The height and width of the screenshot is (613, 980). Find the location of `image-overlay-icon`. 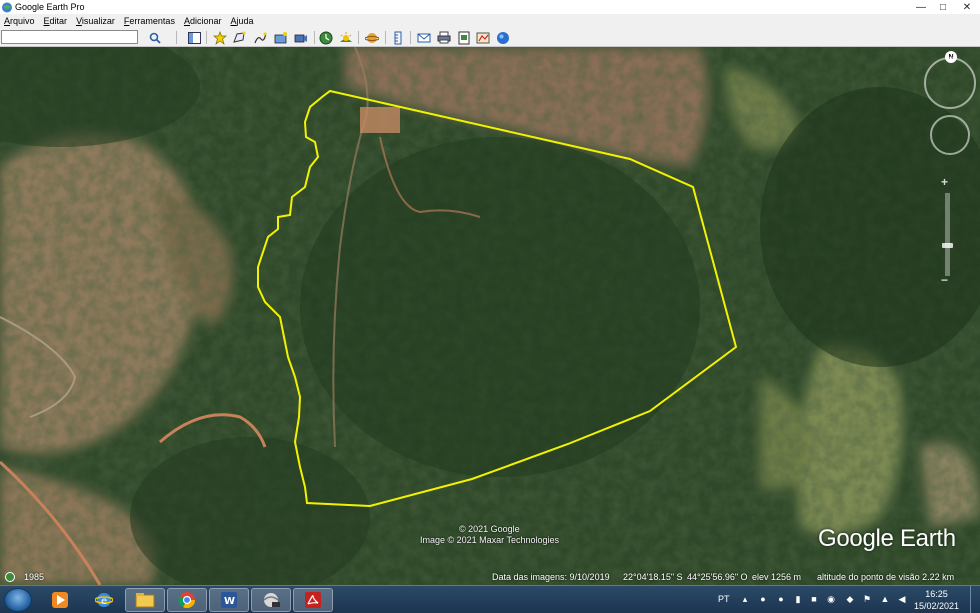

image-overlay-icon is located at coordinates (280, 37).